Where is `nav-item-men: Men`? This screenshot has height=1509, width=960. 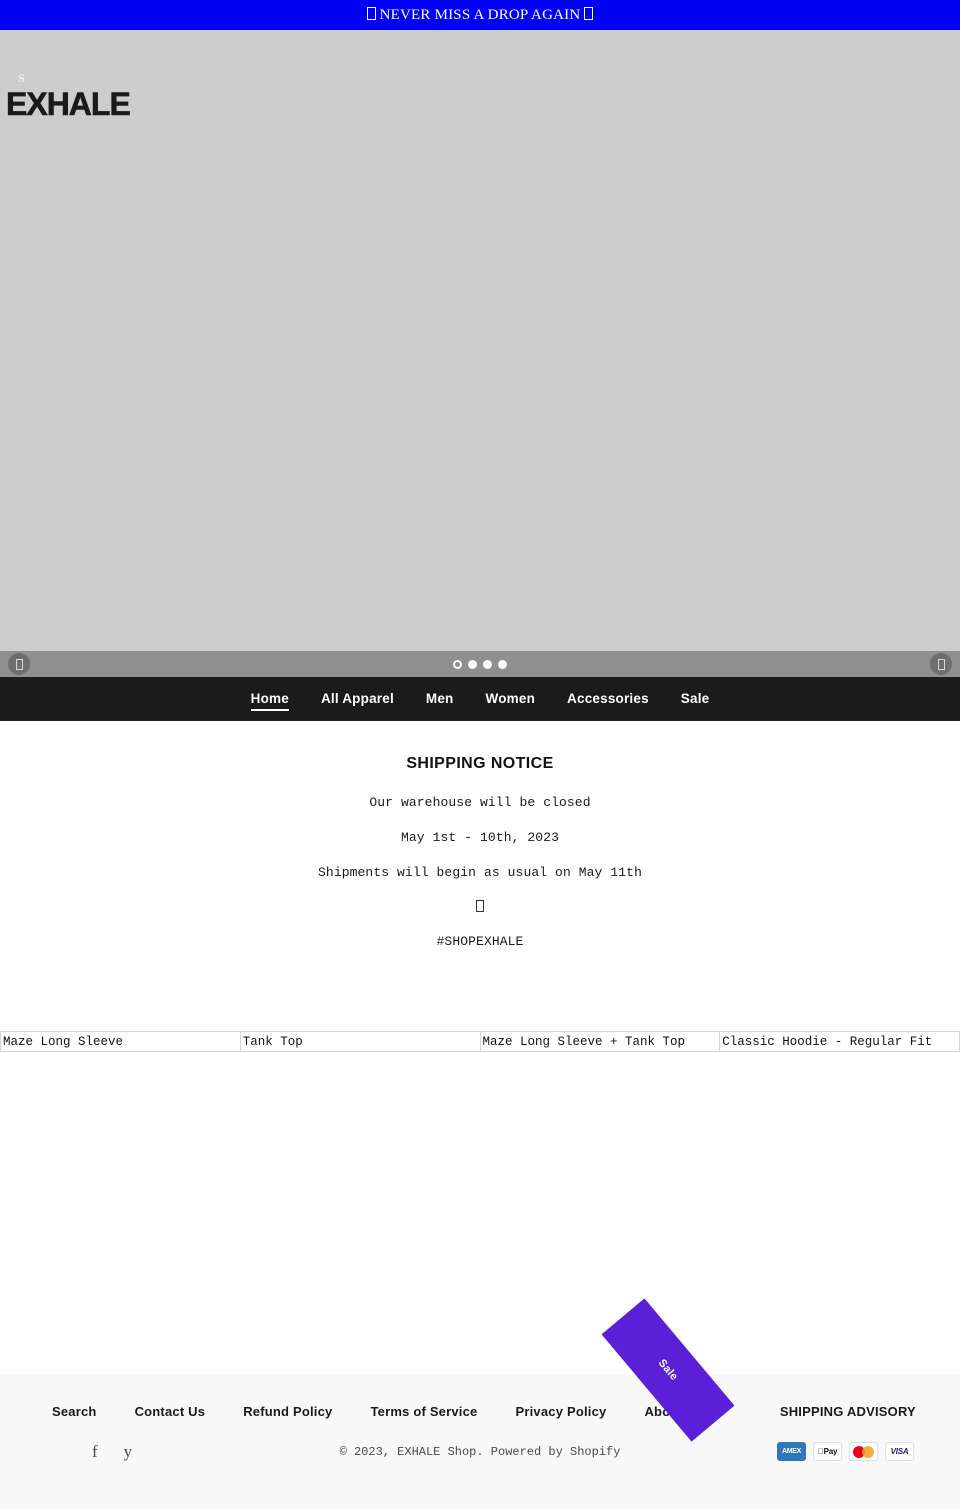
nav-item-men: Men is located at coordinates (440, 699).